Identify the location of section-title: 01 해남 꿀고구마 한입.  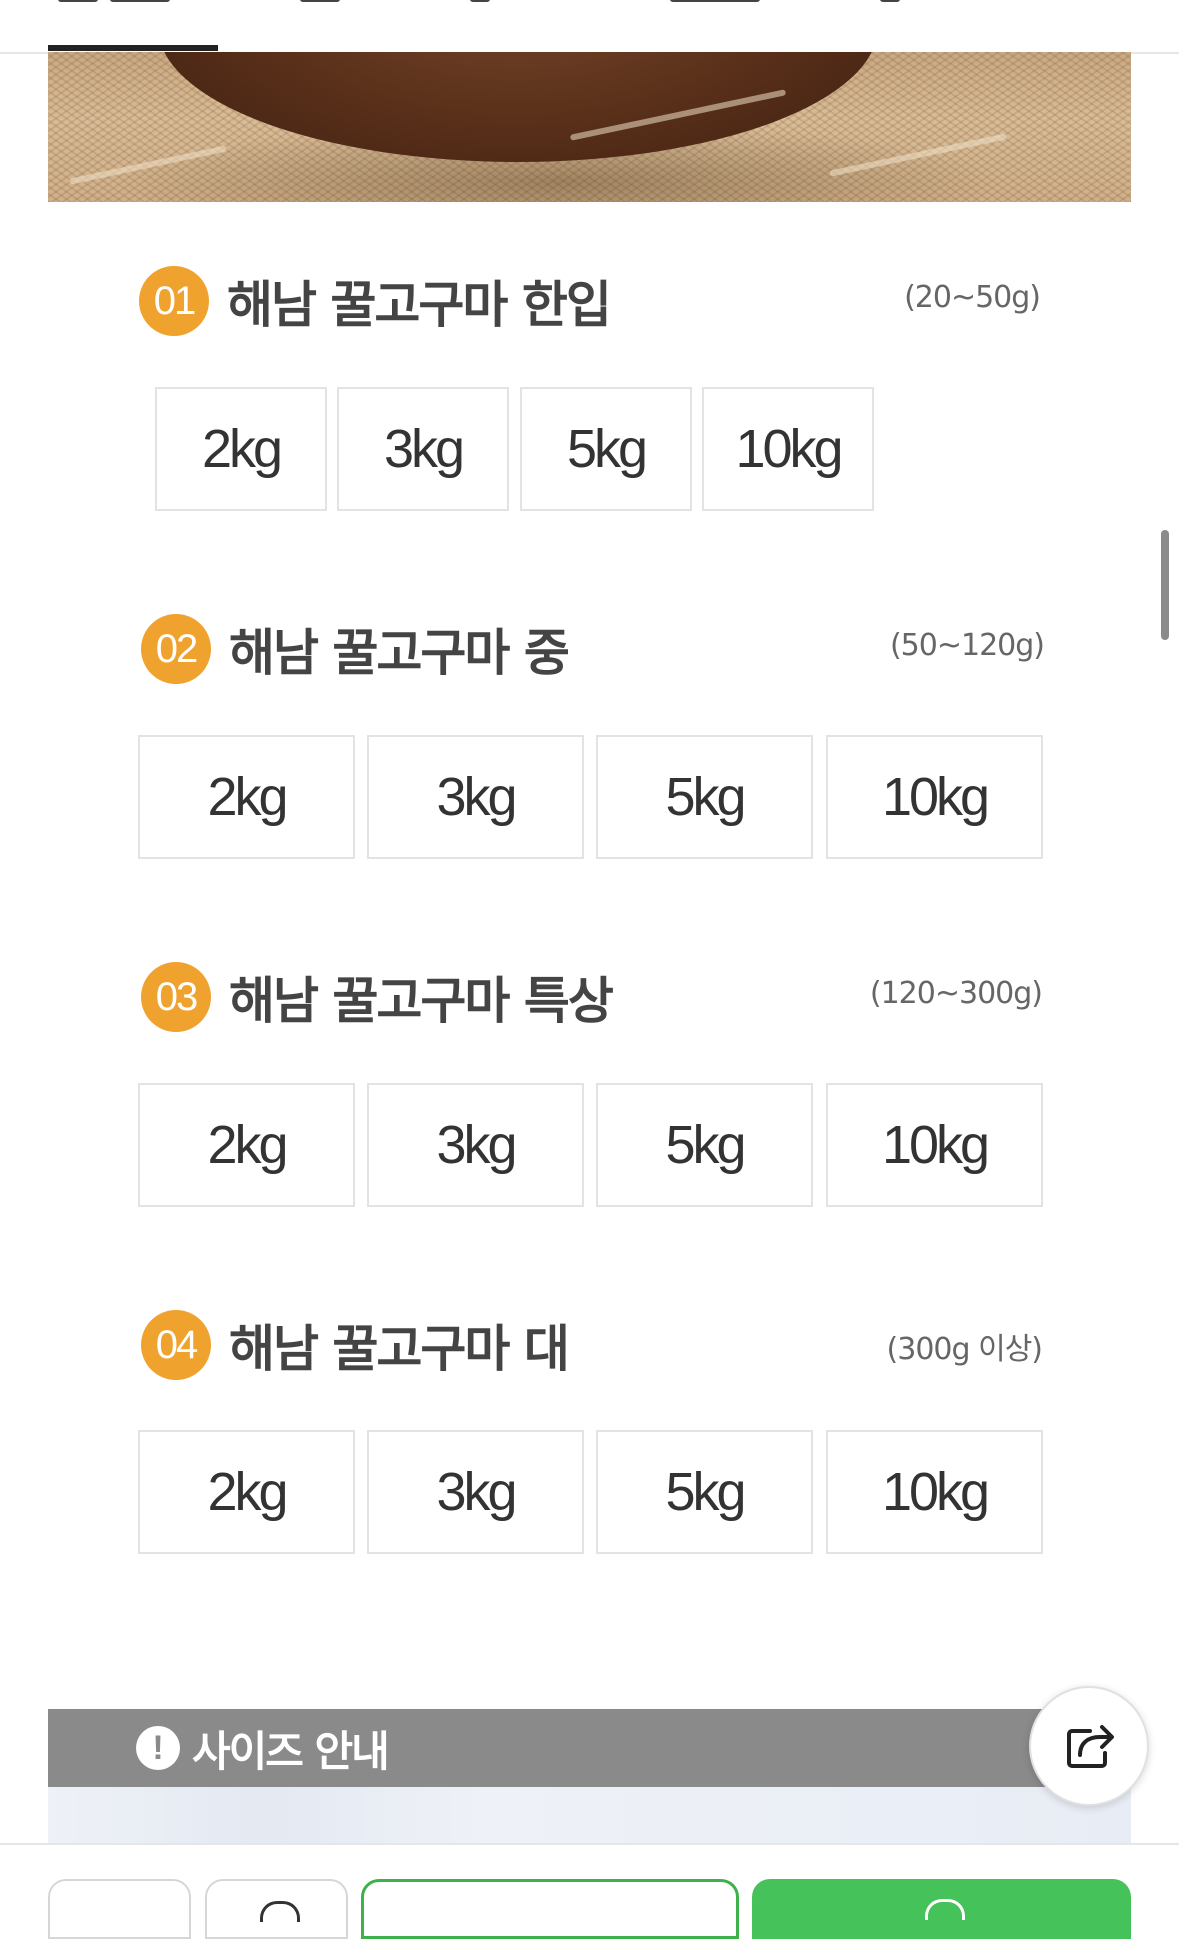
(375, 301).